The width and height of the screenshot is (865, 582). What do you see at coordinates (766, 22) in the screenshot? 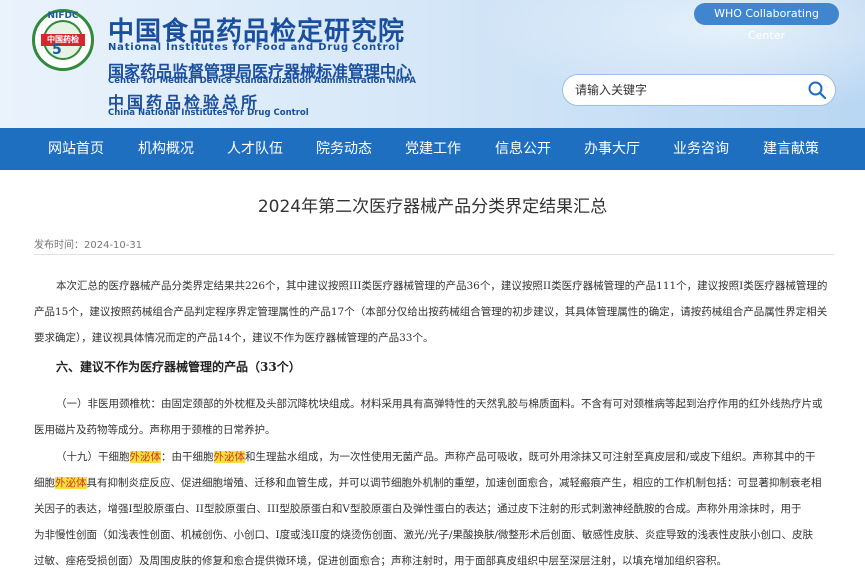
I see `who-collaborating-center-button: WHO Collaborating Center` at bounding box center [766, 22].